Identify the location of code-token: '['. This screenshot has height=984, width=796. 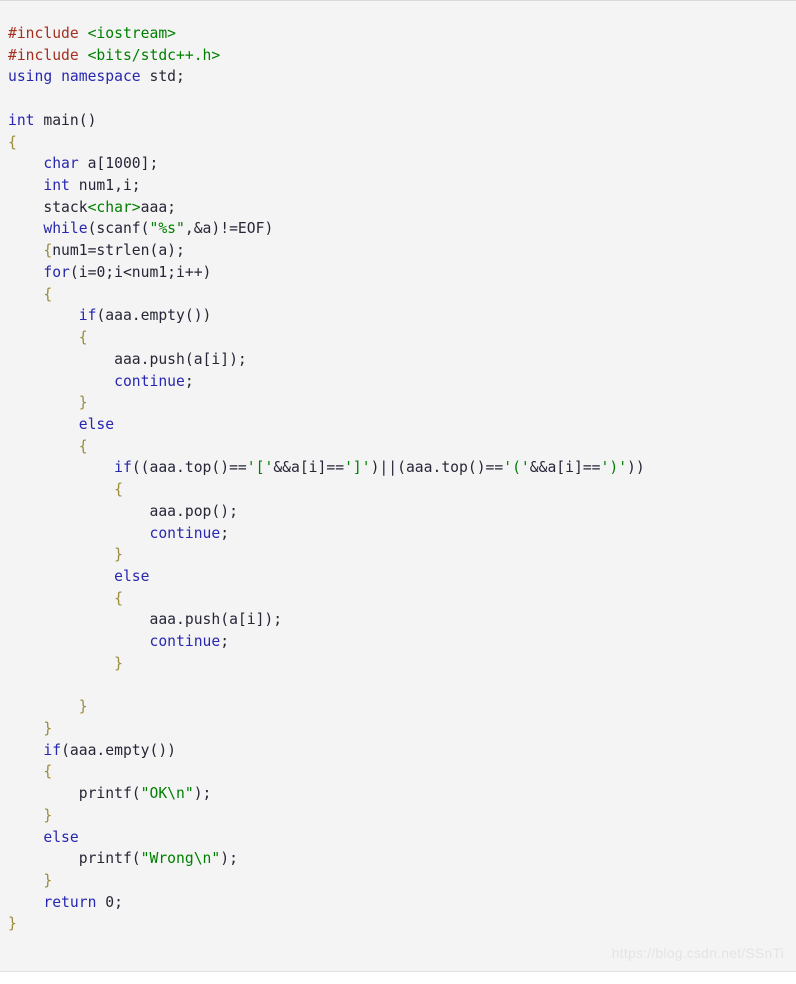
(260, 468).